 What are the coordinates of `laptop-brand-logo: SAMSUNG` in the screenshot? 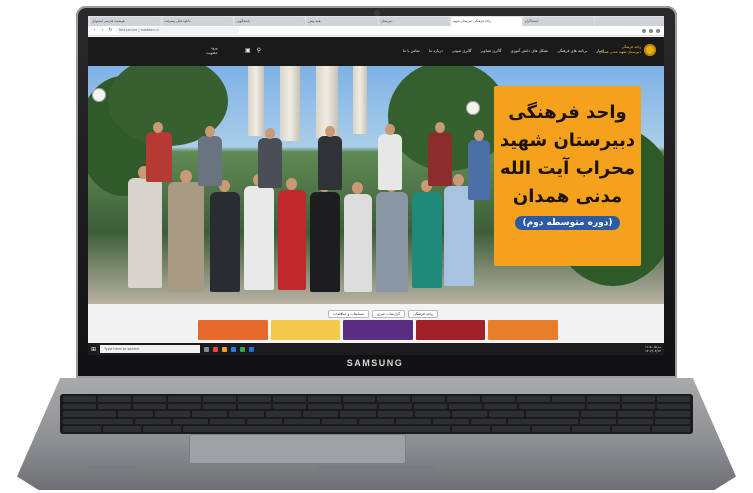 It's located at (375, 363).